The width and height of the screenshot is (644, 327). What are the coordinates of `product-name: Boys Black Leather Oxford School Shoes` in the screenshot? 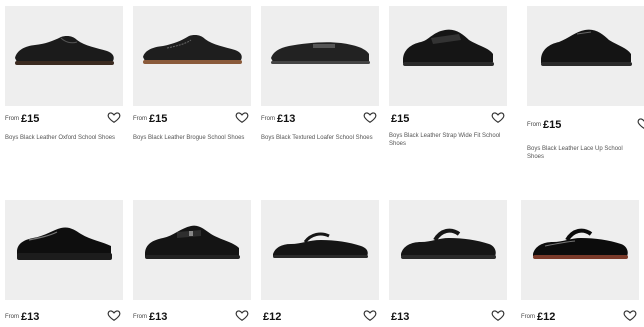 It's located at (61, 138).